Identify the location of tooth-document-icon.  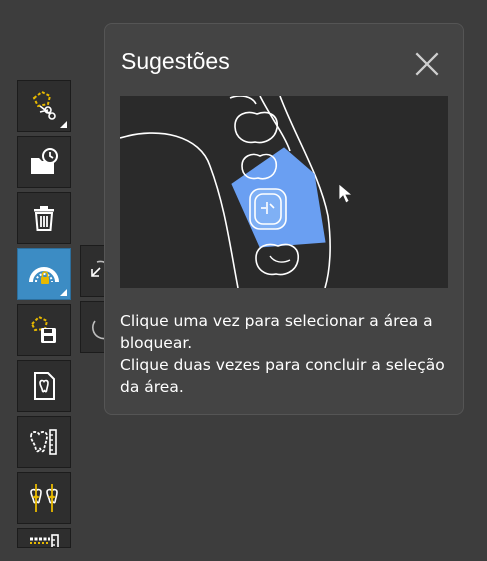
(44, 386).